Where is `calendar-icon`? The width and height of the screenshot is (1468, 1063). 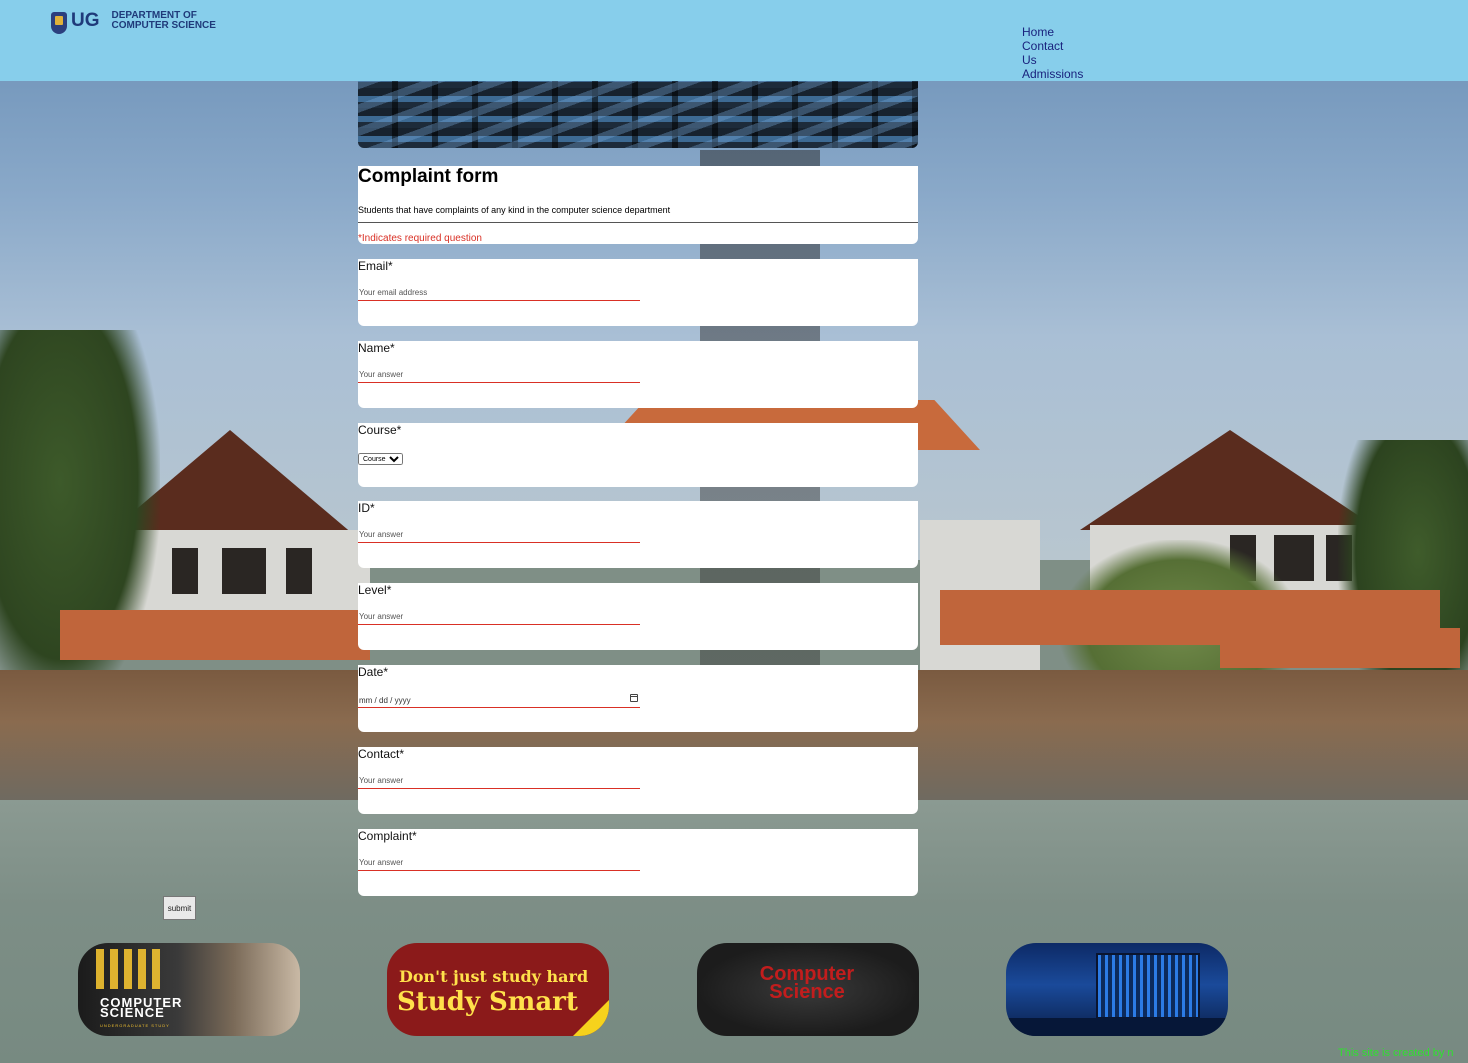
calendar-icon is located at coordinates (634, 698).